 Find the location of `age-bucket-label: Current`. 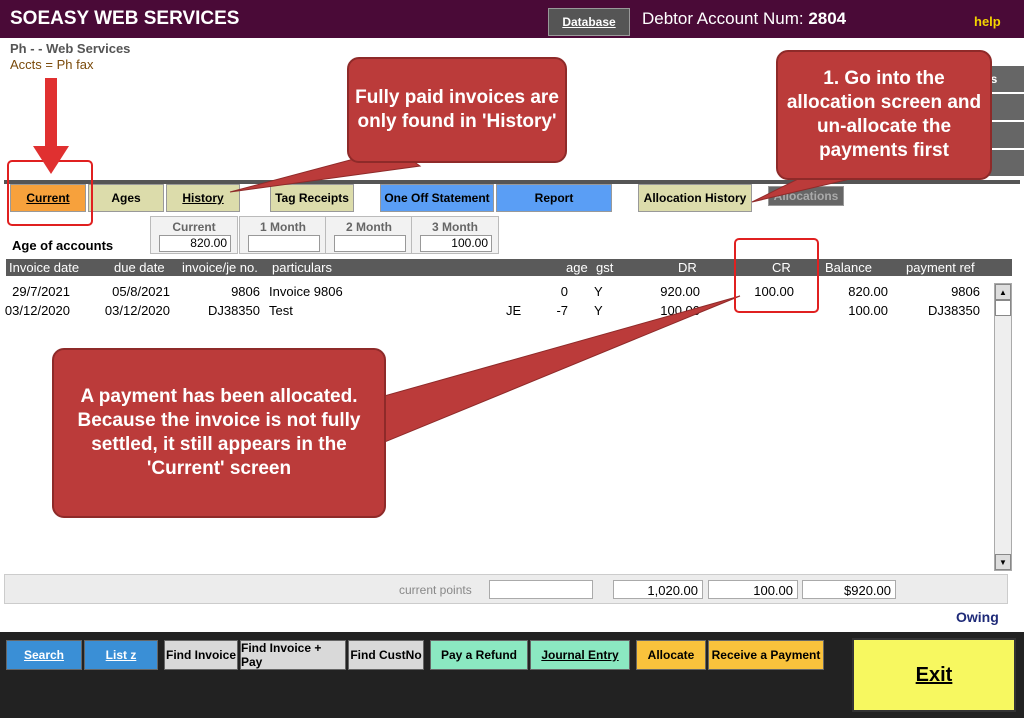

age-bucket-label: Current is located at coordinates (194, 227).